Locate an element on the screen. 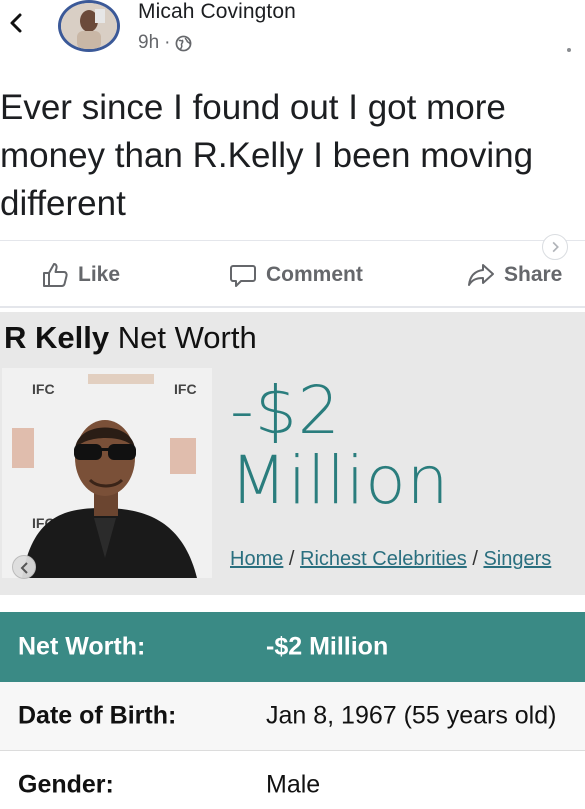 This screenshot has width=585, height=809. net-worth-unit: Million is located at coordinates (340, 480).